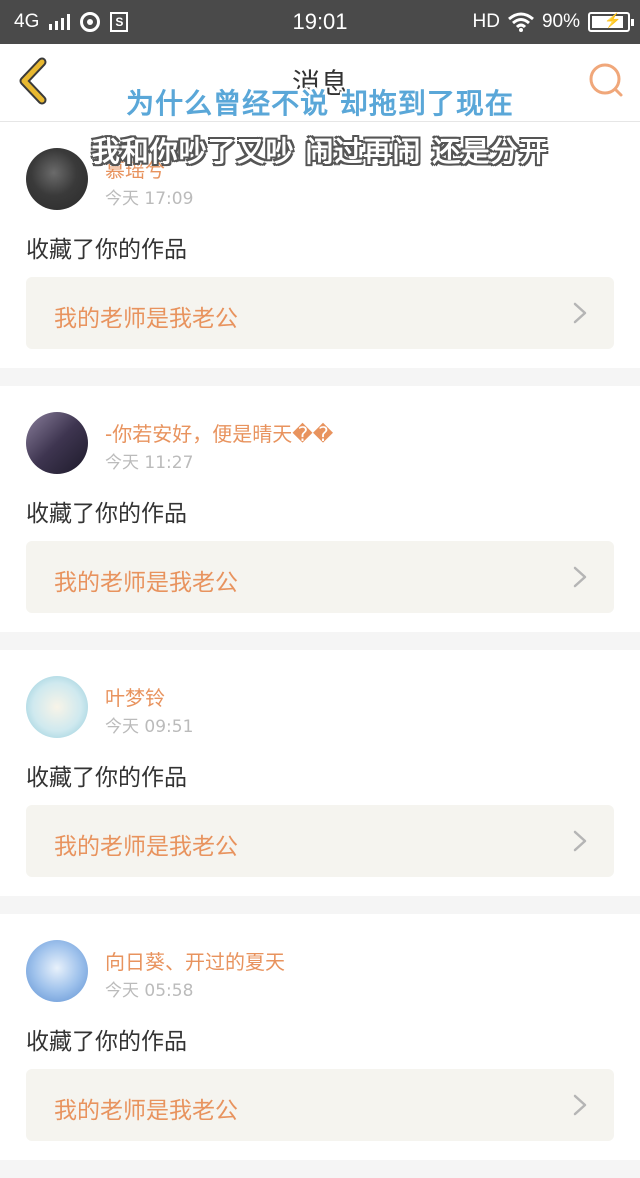 Image resolution: width=640 pixels, height=1178 pixels. I want to click on username: -你若安好，便是晴天��, so click(219, 432).